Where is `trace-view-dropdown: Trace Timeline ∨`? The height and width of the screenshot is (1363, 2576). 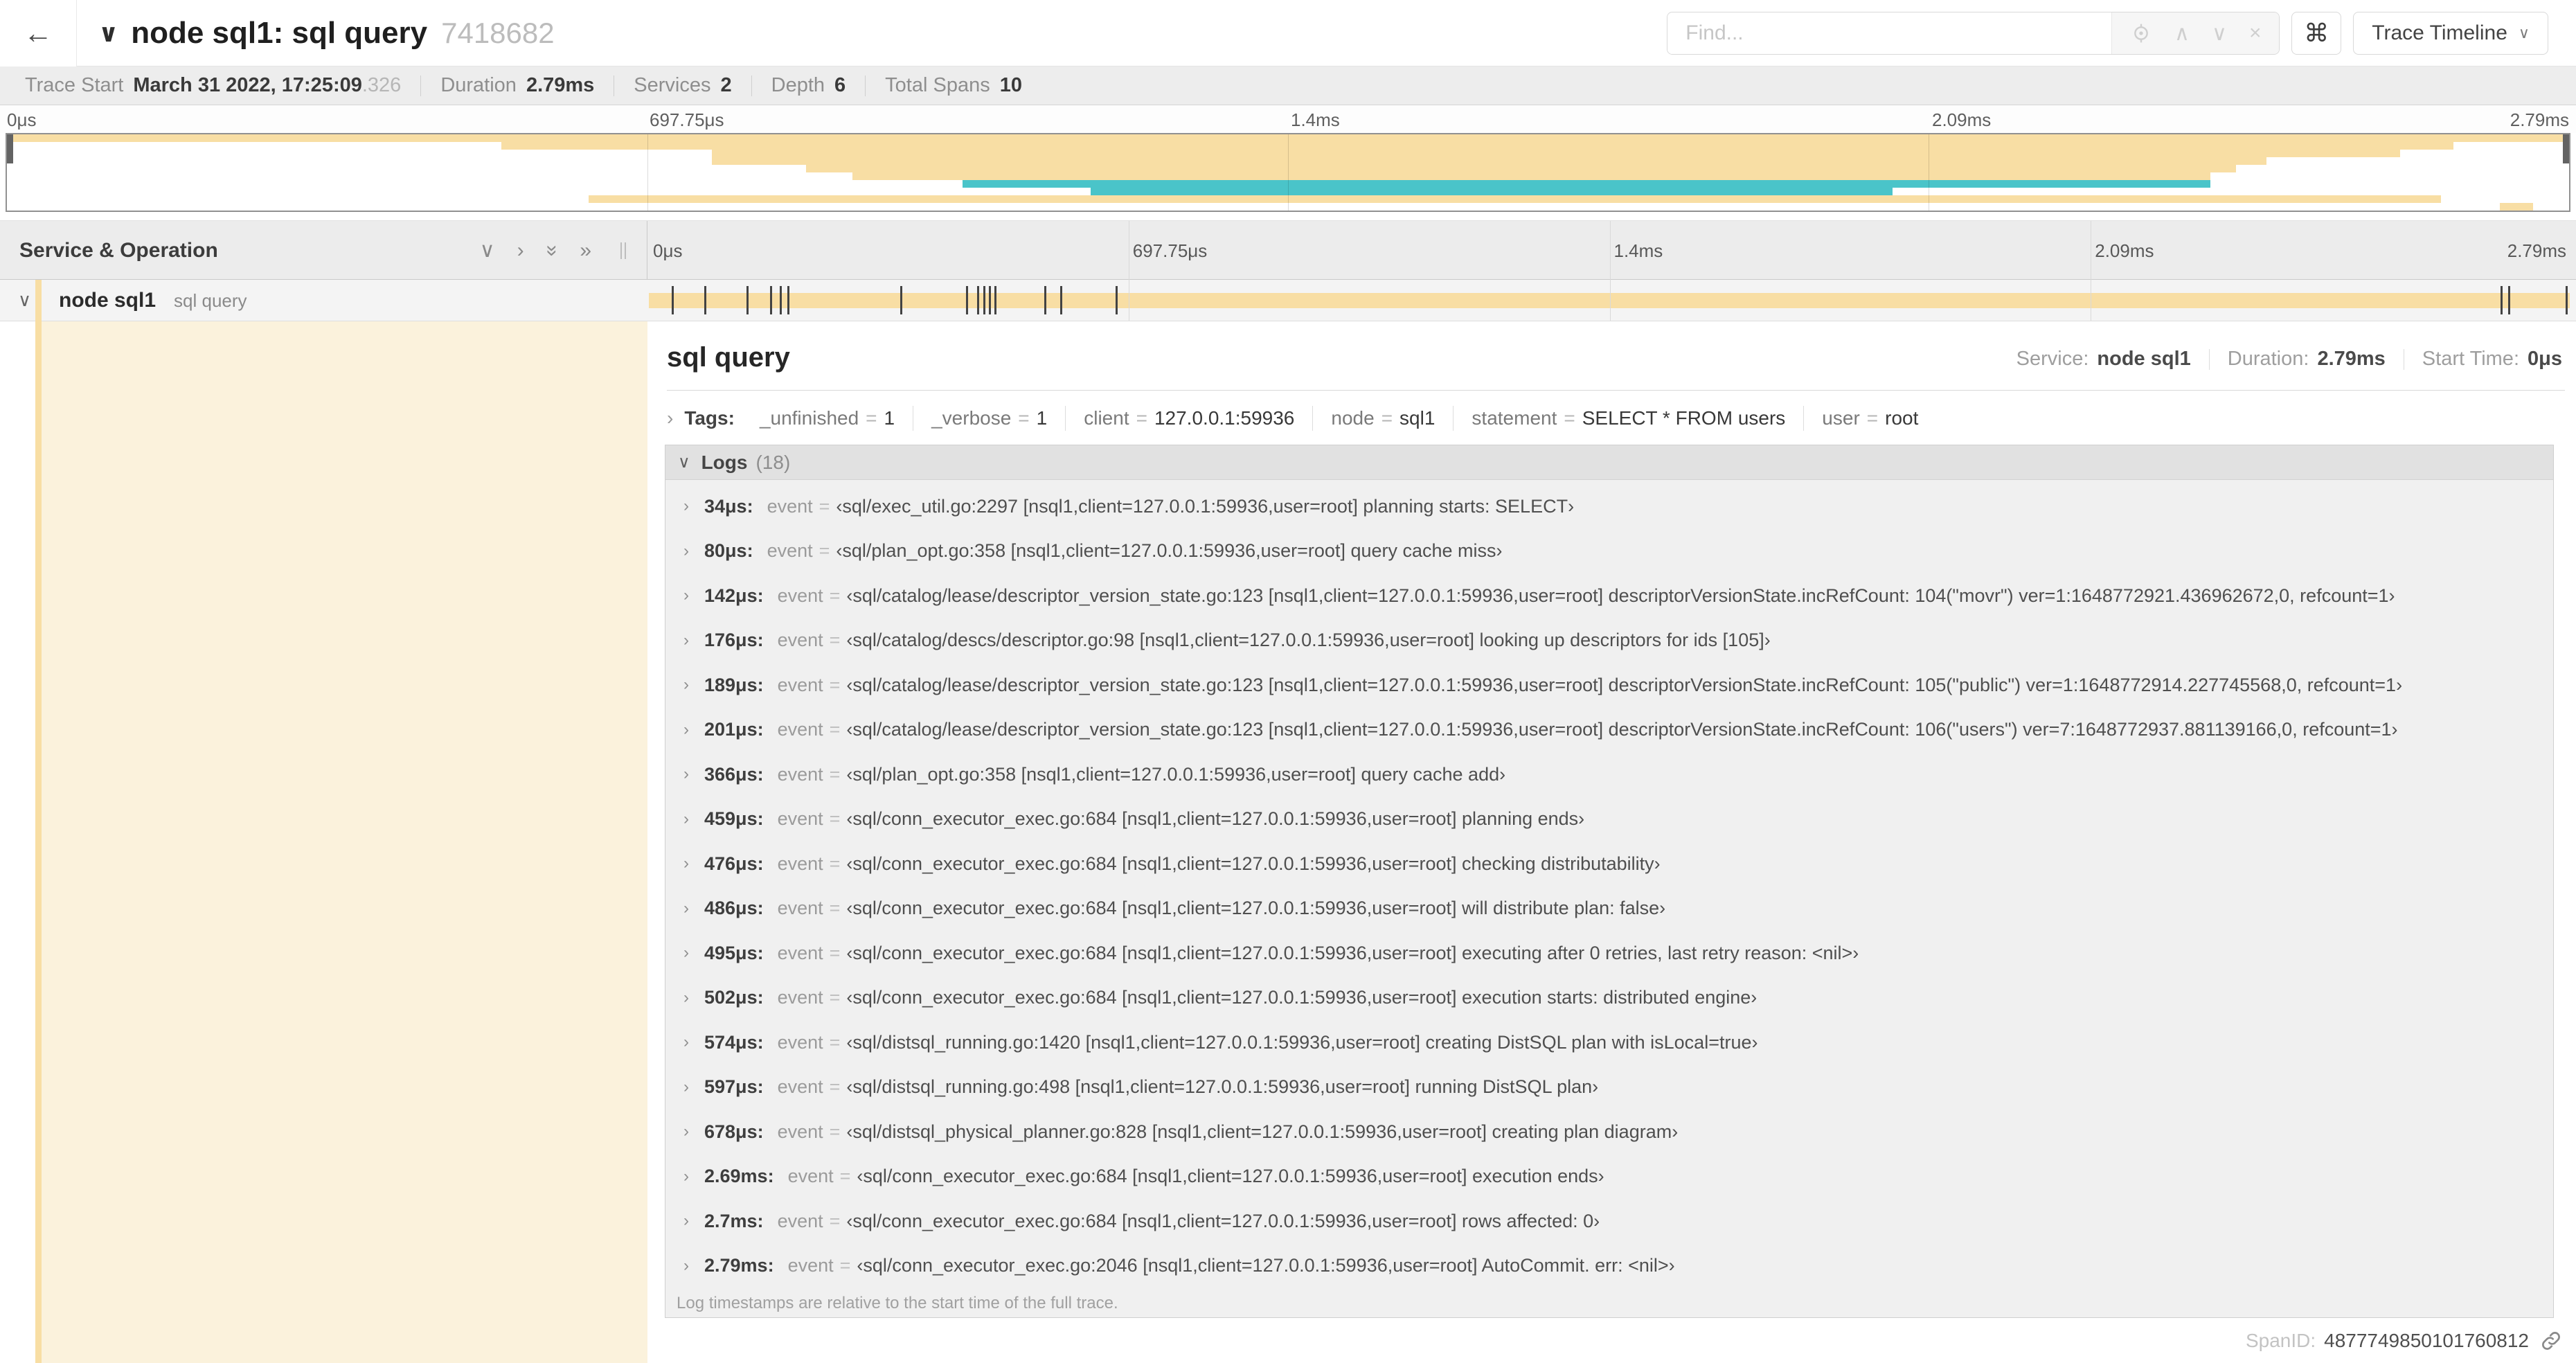 trace-view-dropdown: Trace Timeline ∨ is located at coordinates (2450, 33).